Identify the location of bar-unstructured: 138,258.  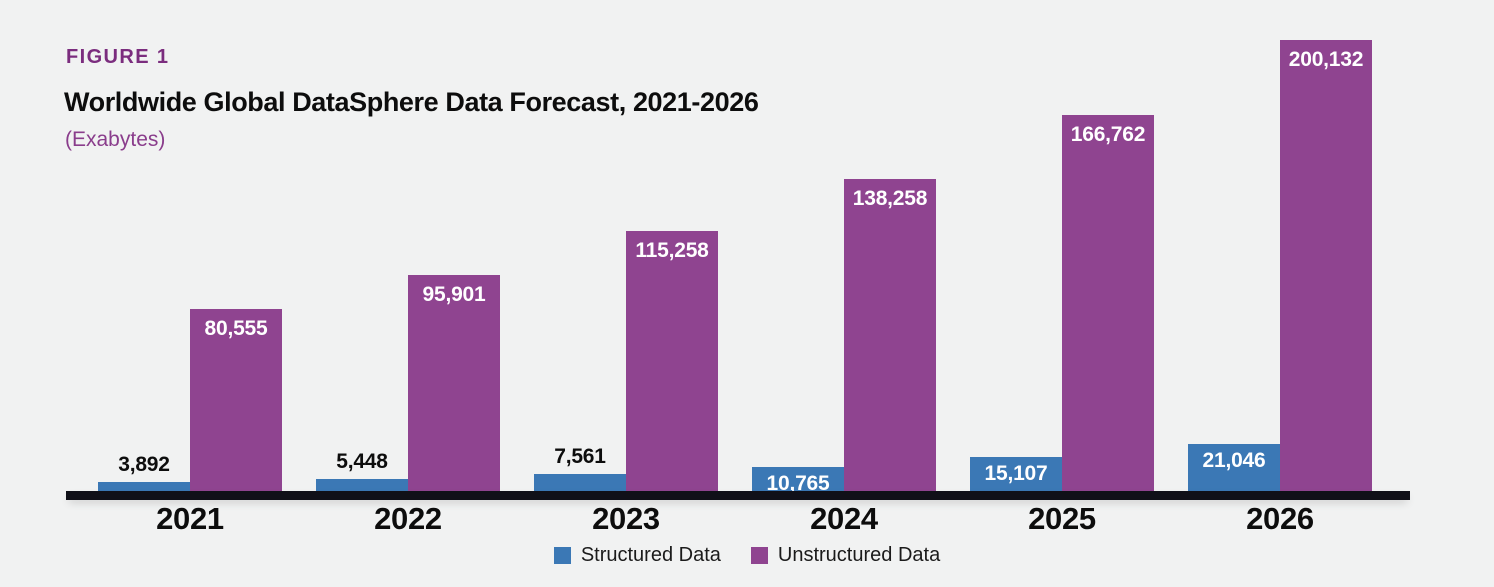
(890, 335).